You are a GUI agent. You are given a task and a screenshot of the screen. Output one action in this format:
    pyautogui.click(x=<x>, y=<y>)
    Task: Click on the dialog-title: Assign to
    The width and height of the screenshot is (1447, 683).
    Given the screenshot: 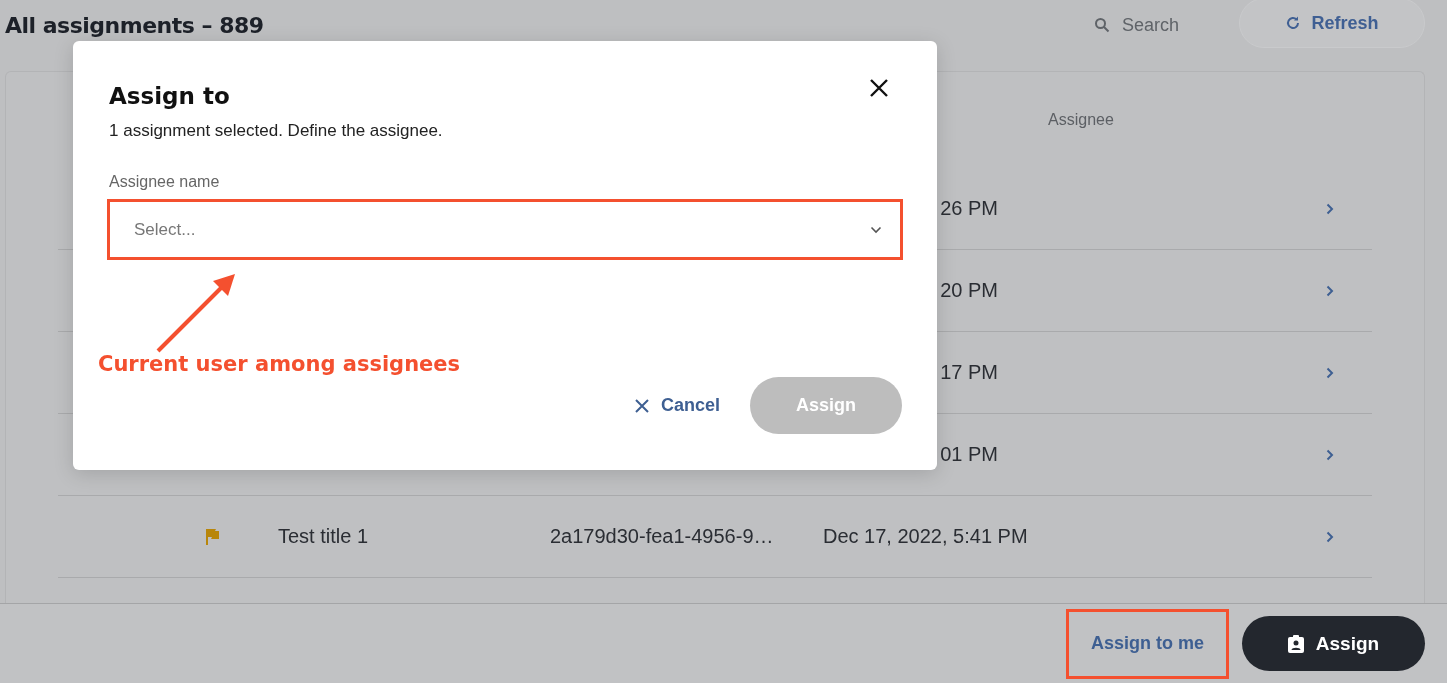 What is the action you would take?
    pyautogui.click(x=169, y=96)
    